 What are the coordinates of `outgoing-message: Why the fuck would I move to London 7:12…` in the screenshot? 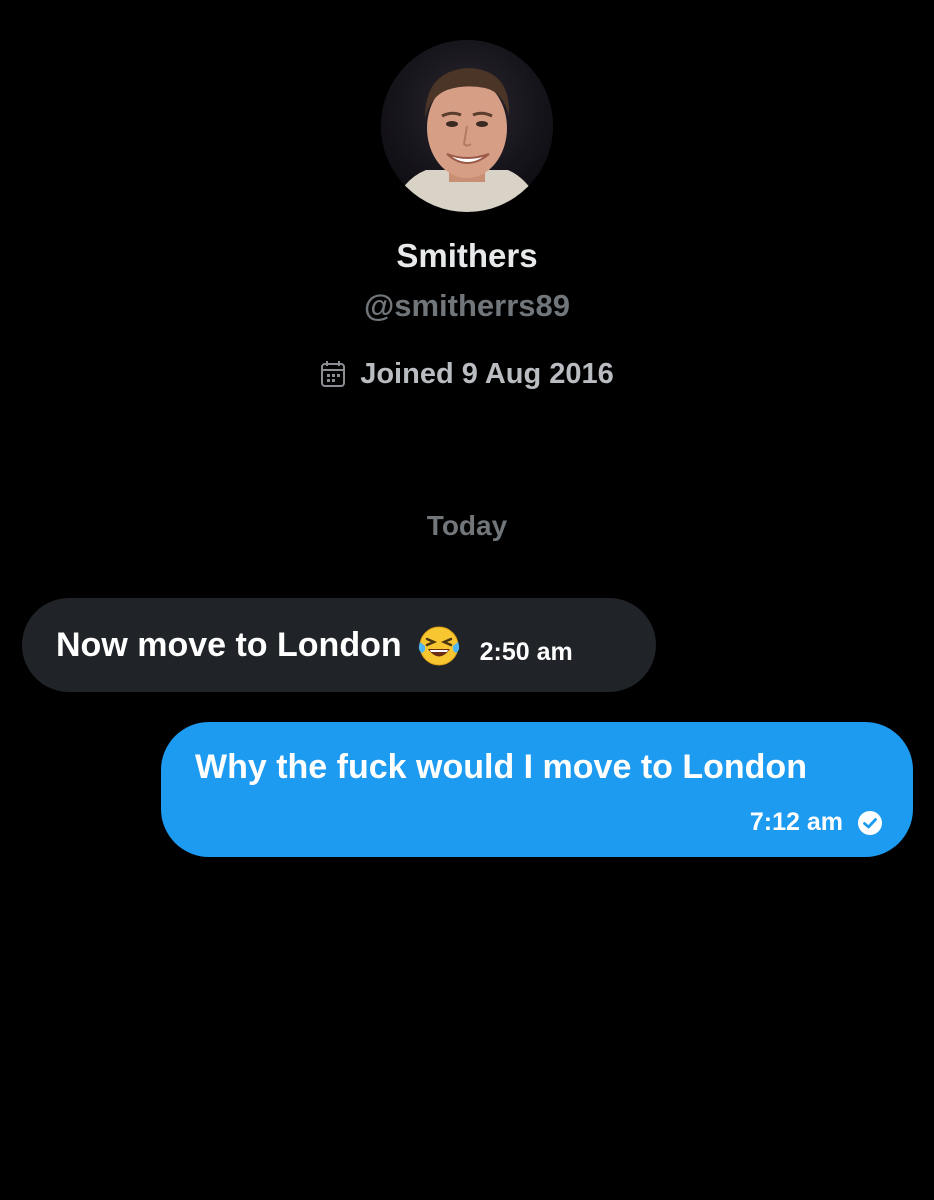 It's located at (537, 789).